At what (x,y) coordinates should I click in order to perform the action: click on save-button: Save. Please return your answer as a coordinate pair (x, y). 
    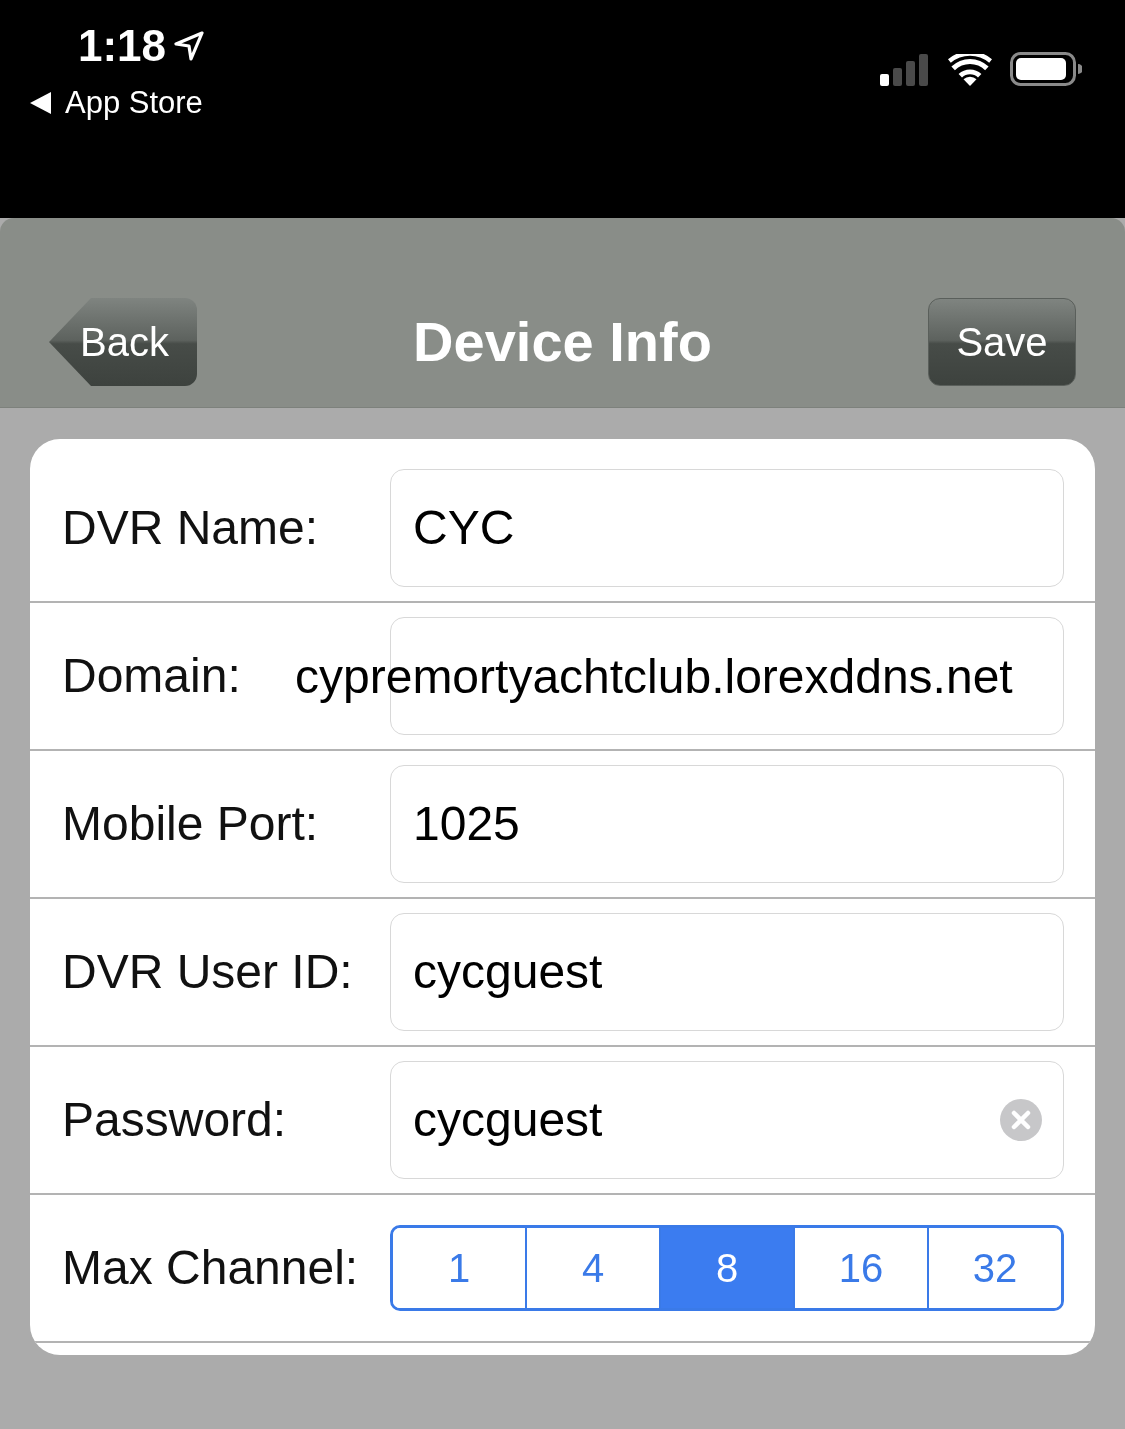
    Looking at the image, I should click on (1002, 342).